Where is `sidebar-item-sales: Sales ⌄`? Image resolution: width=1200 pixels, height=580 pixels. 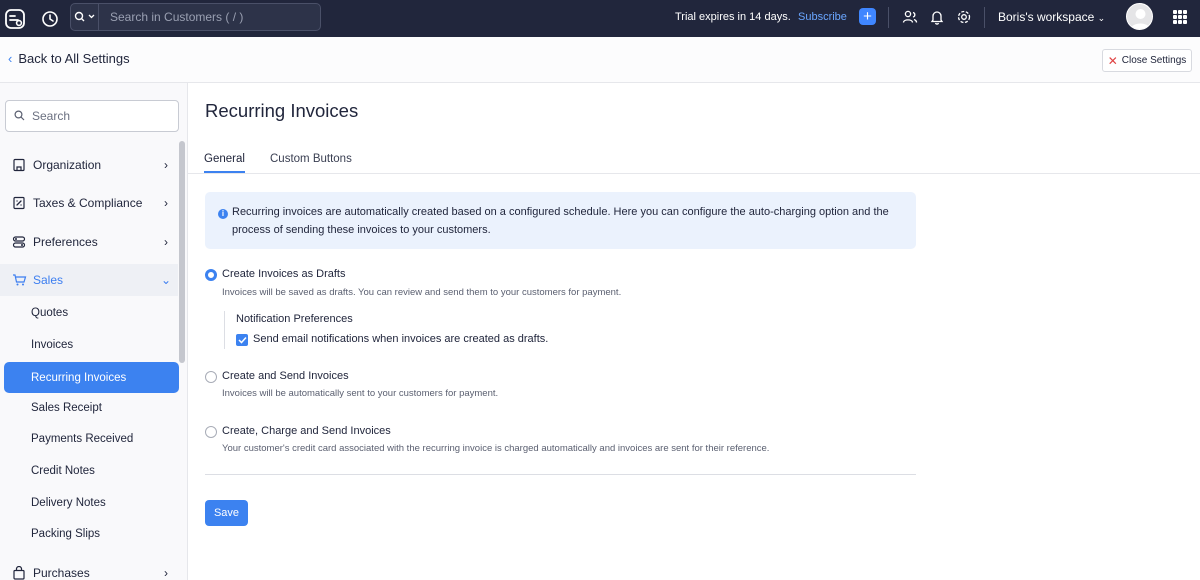
sidebar-item-sales: Sales ⌄ is located at coordinates (89, 280).